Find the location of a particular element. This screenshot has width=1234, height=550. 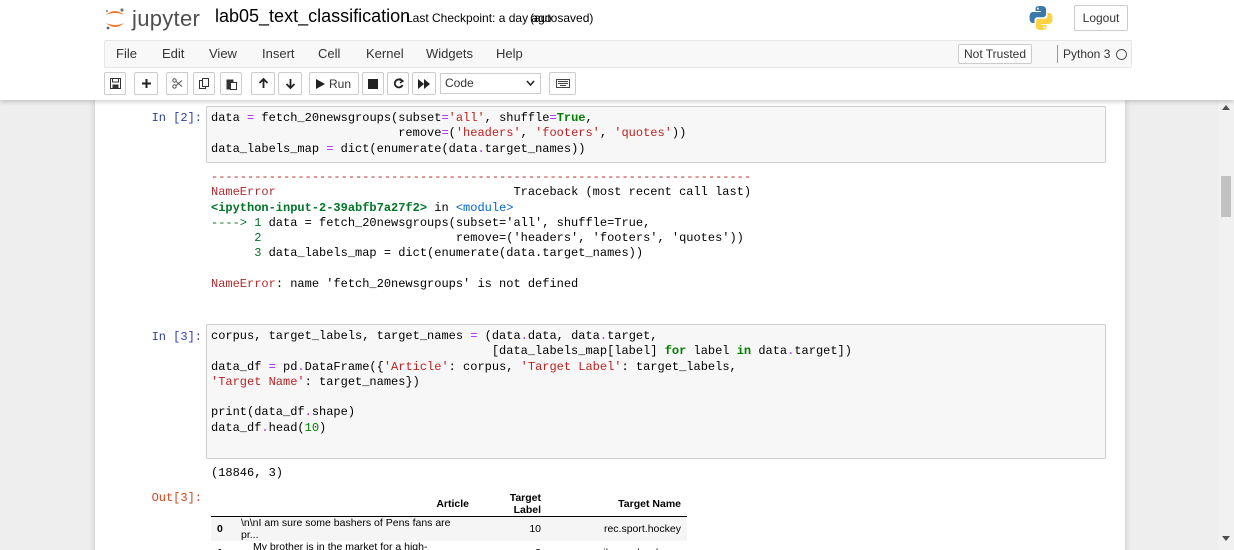

play-icon is located at coordinates (320, 83).